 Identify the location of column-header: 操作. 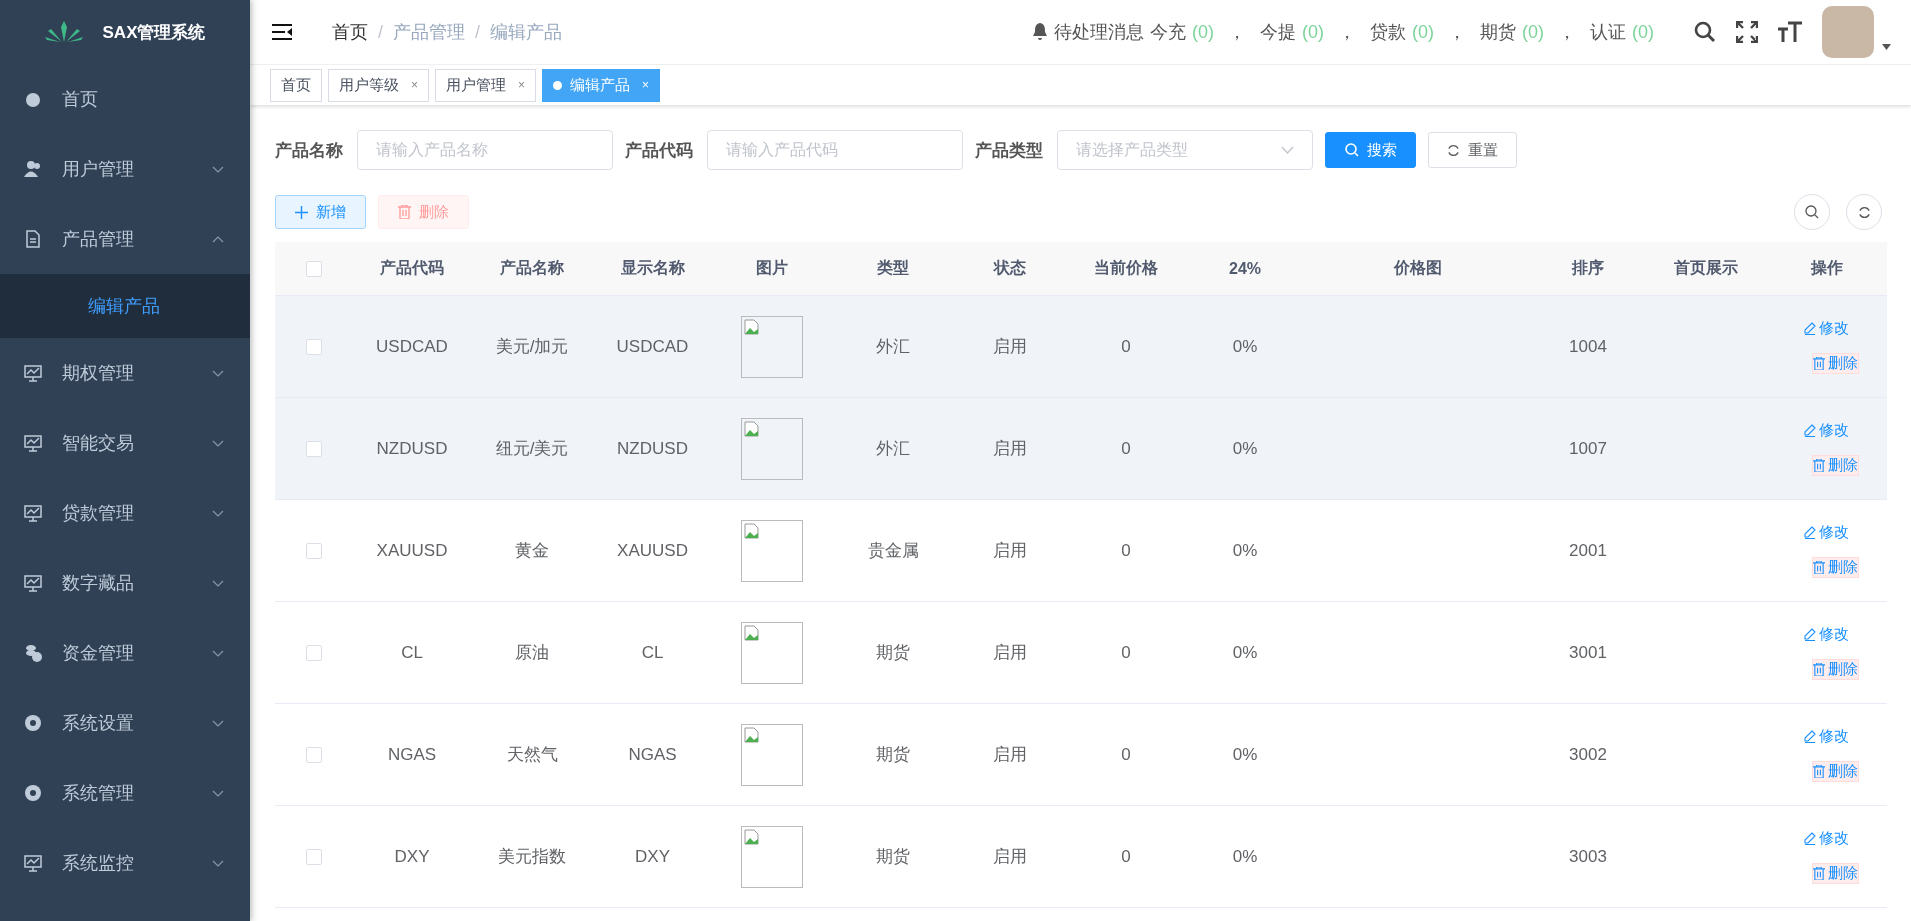
(1826, 268).